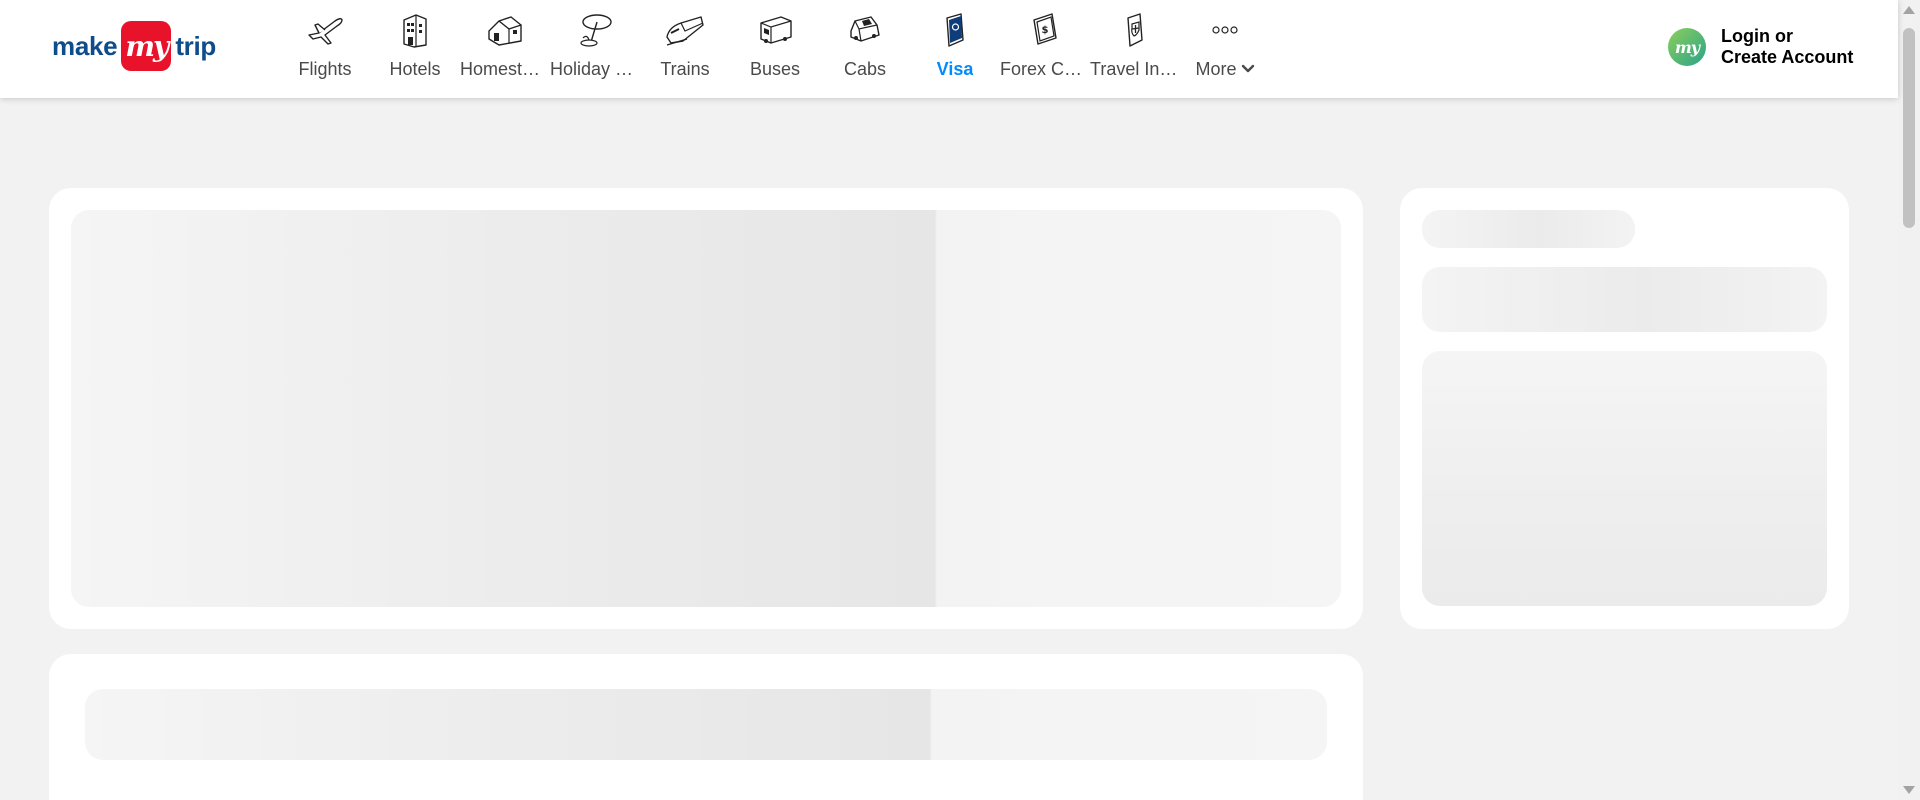 This screenshot has height=800, width=1920. I want to click on nav-item-visa: Visa, so click(955, 49).